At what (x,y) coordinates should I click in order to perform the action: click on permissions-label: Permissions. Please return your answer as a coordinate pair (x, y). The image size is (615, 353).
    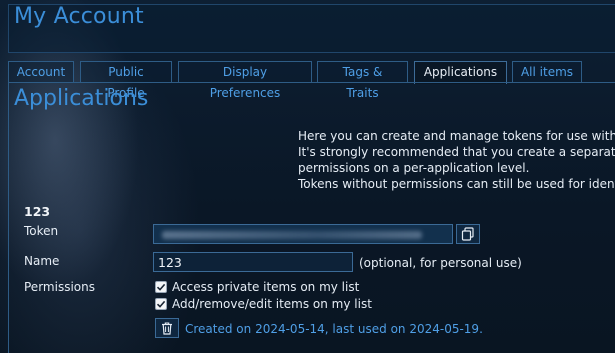
    Looking at the image, I should click on (59, 287).